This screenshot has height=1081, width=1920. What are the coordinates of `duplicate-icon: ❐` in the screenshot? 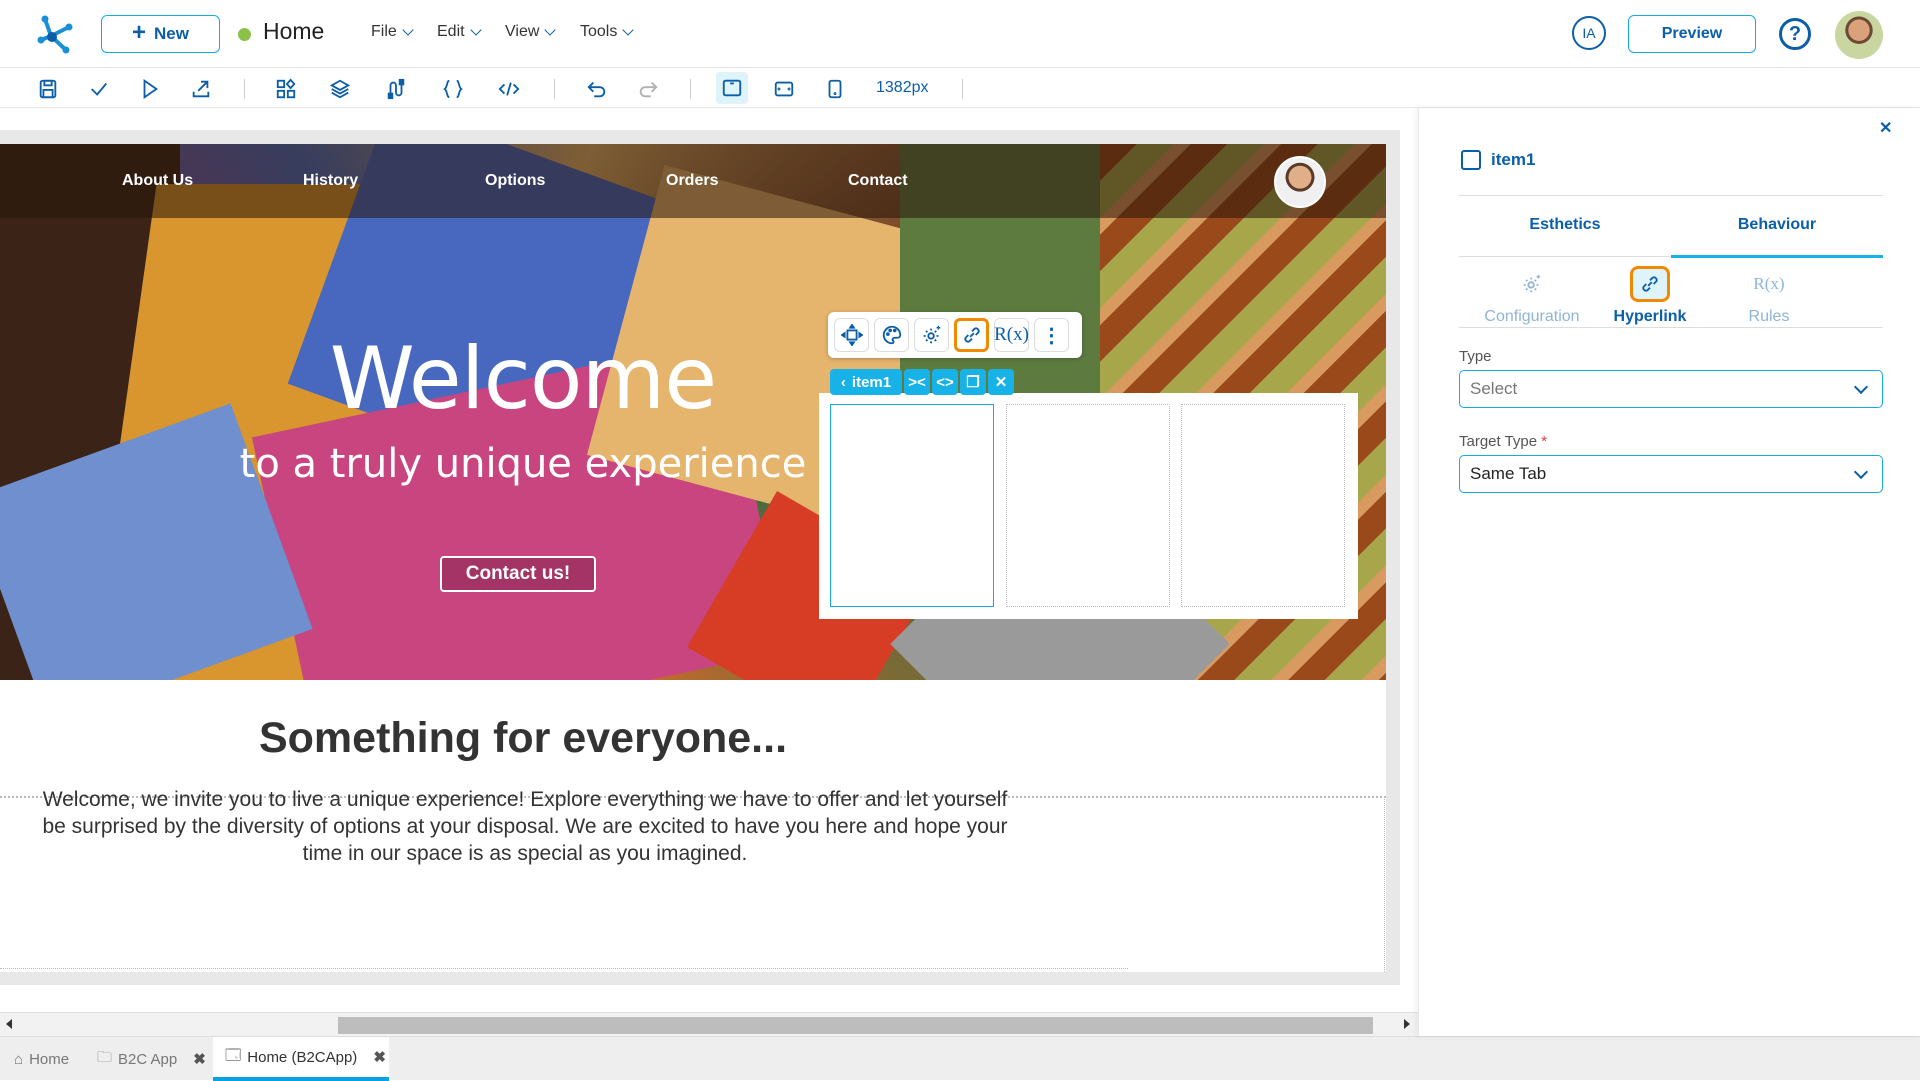 It's located at (973, 382).